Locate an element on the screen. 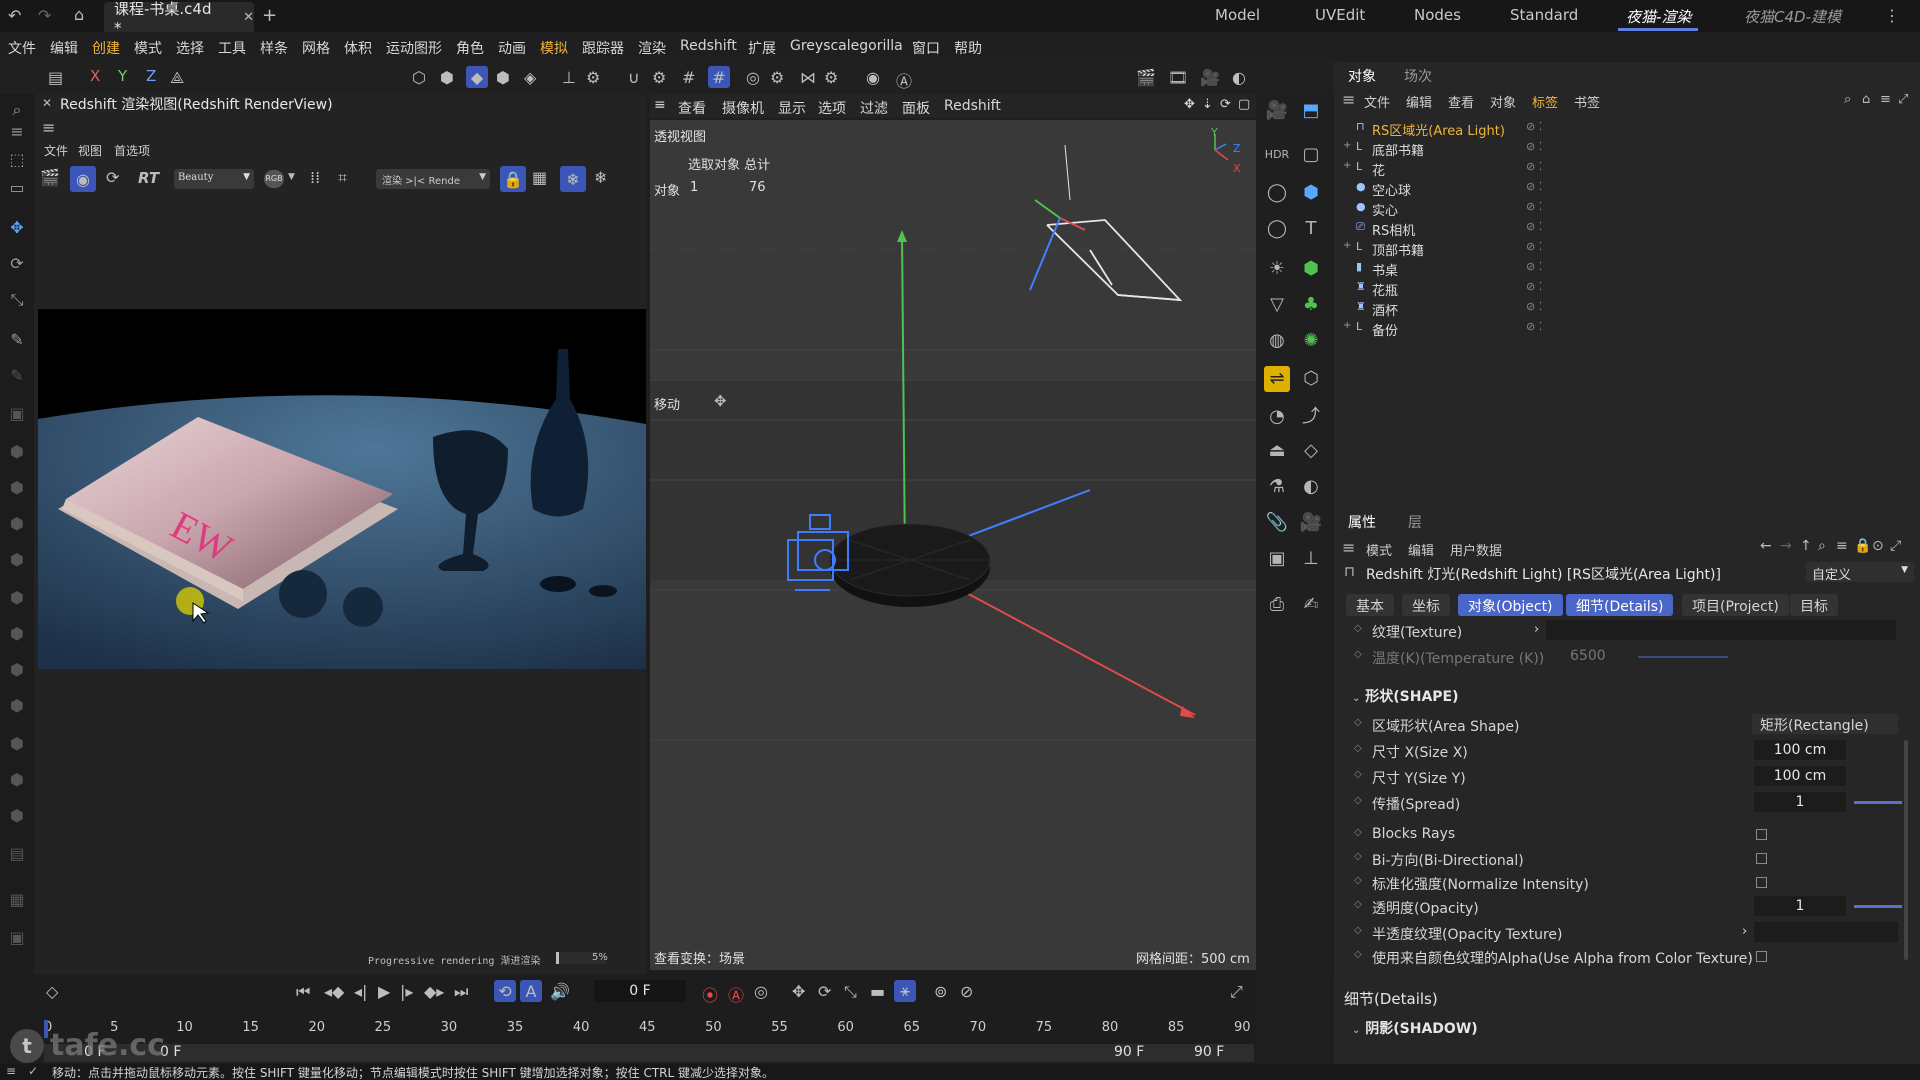  live-selection-icon: ⬚ is located at coordinates (17, 160).